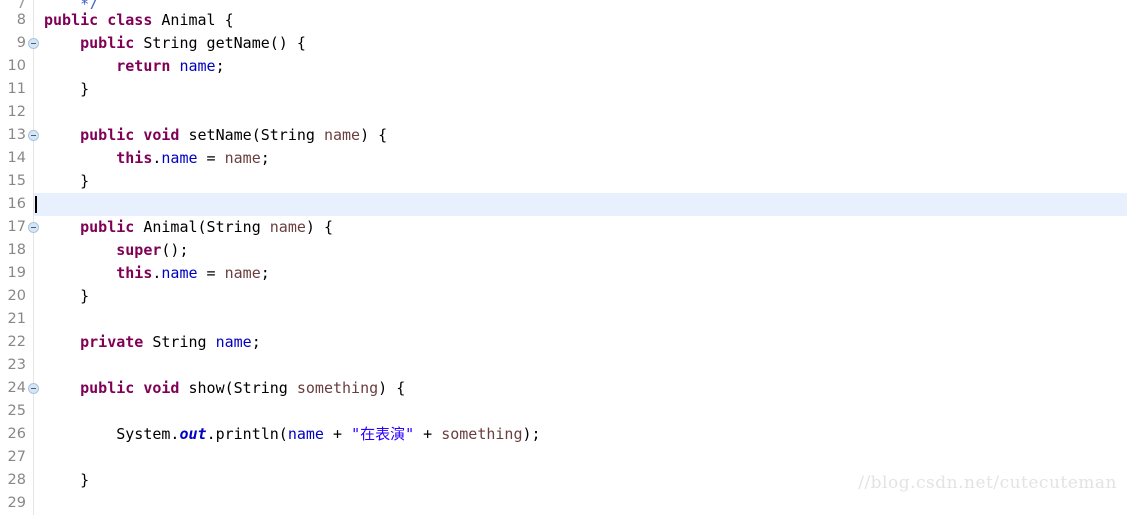 The image size is (1127, 515). Describe the element at coordinates (563, 457) in the screenshot. I see `code-line: 27` at that location.